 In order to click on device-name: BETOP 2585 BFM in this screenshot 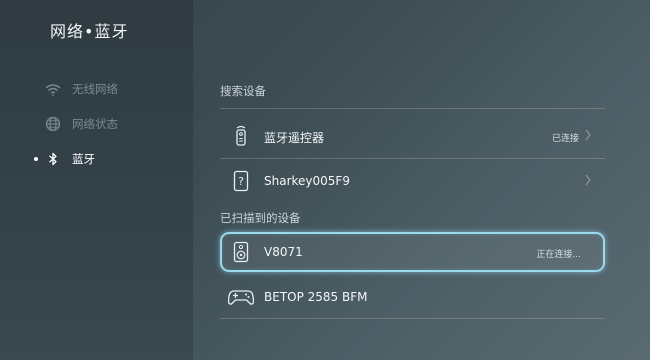, I will do `click(316, 297)`.